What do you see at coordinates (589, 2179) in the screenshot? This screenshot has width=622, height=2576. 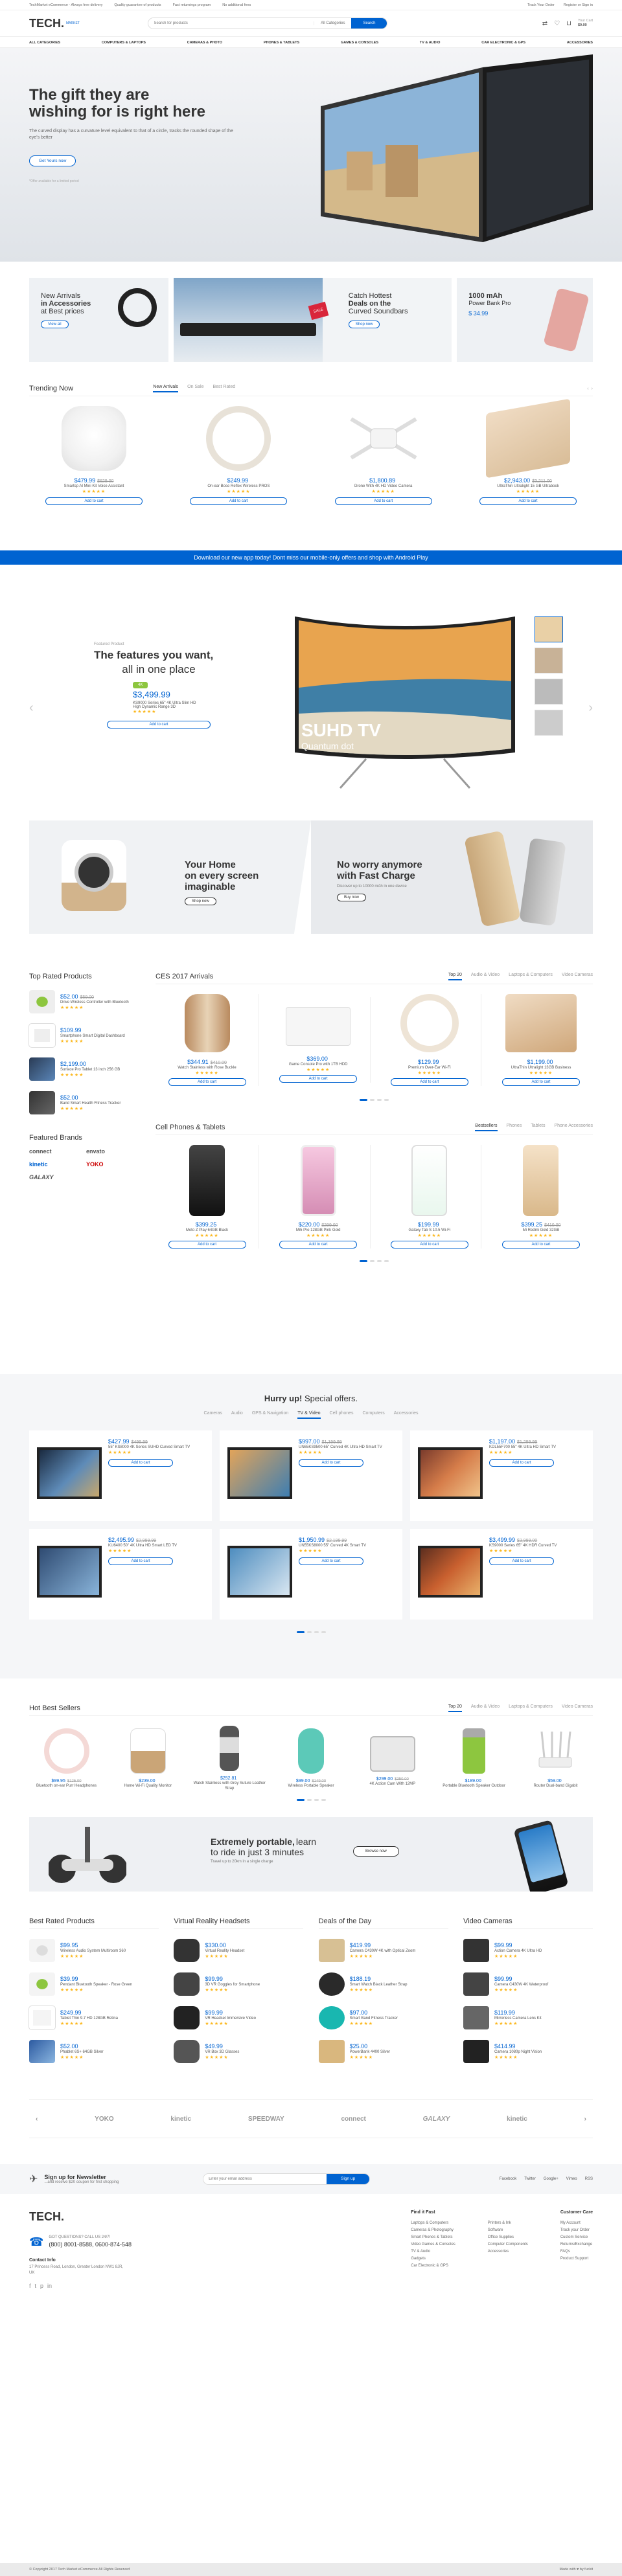 I see `rss-icon: RSS` at bounding box center [589, 2179].